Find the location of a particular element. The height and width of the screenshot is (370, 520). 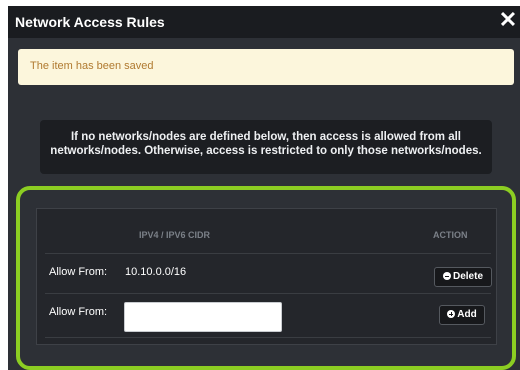

delete-button-label: Delete is located at coordinates (467, 276).